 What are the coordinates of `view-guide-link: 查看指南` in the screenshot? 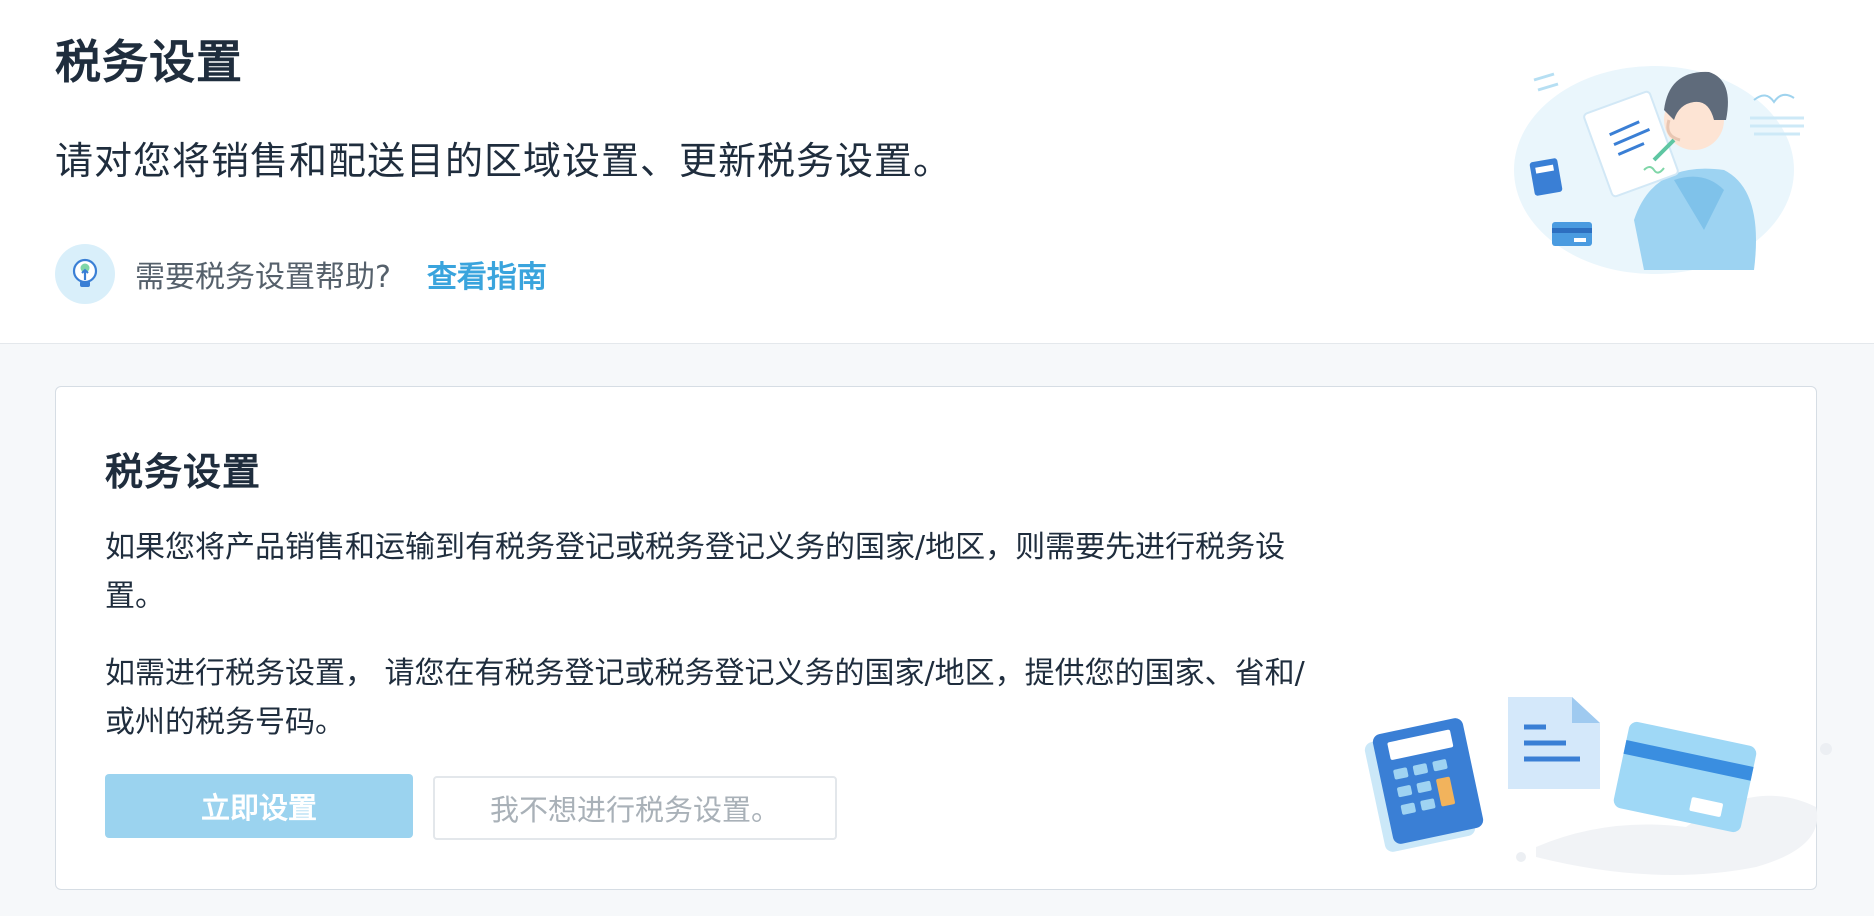 It's located at (487, 274).